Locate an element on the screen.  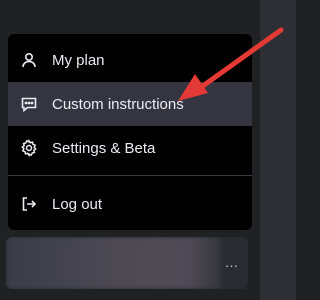
menu-item-label: Settings & Beta is located at coordinates (104, 148).